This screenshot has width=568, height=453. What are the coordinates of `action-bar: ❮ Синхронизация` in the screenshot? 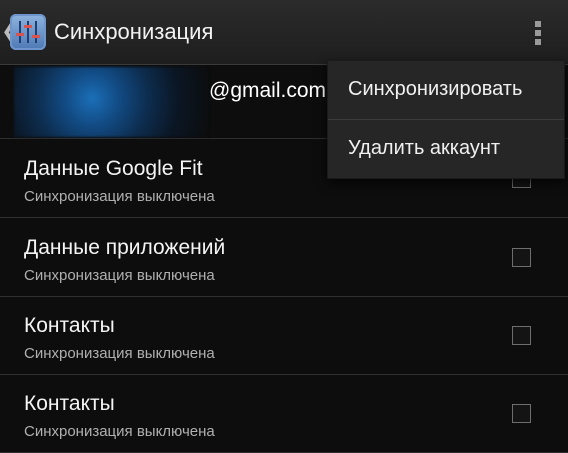 It's located at (284, 32).